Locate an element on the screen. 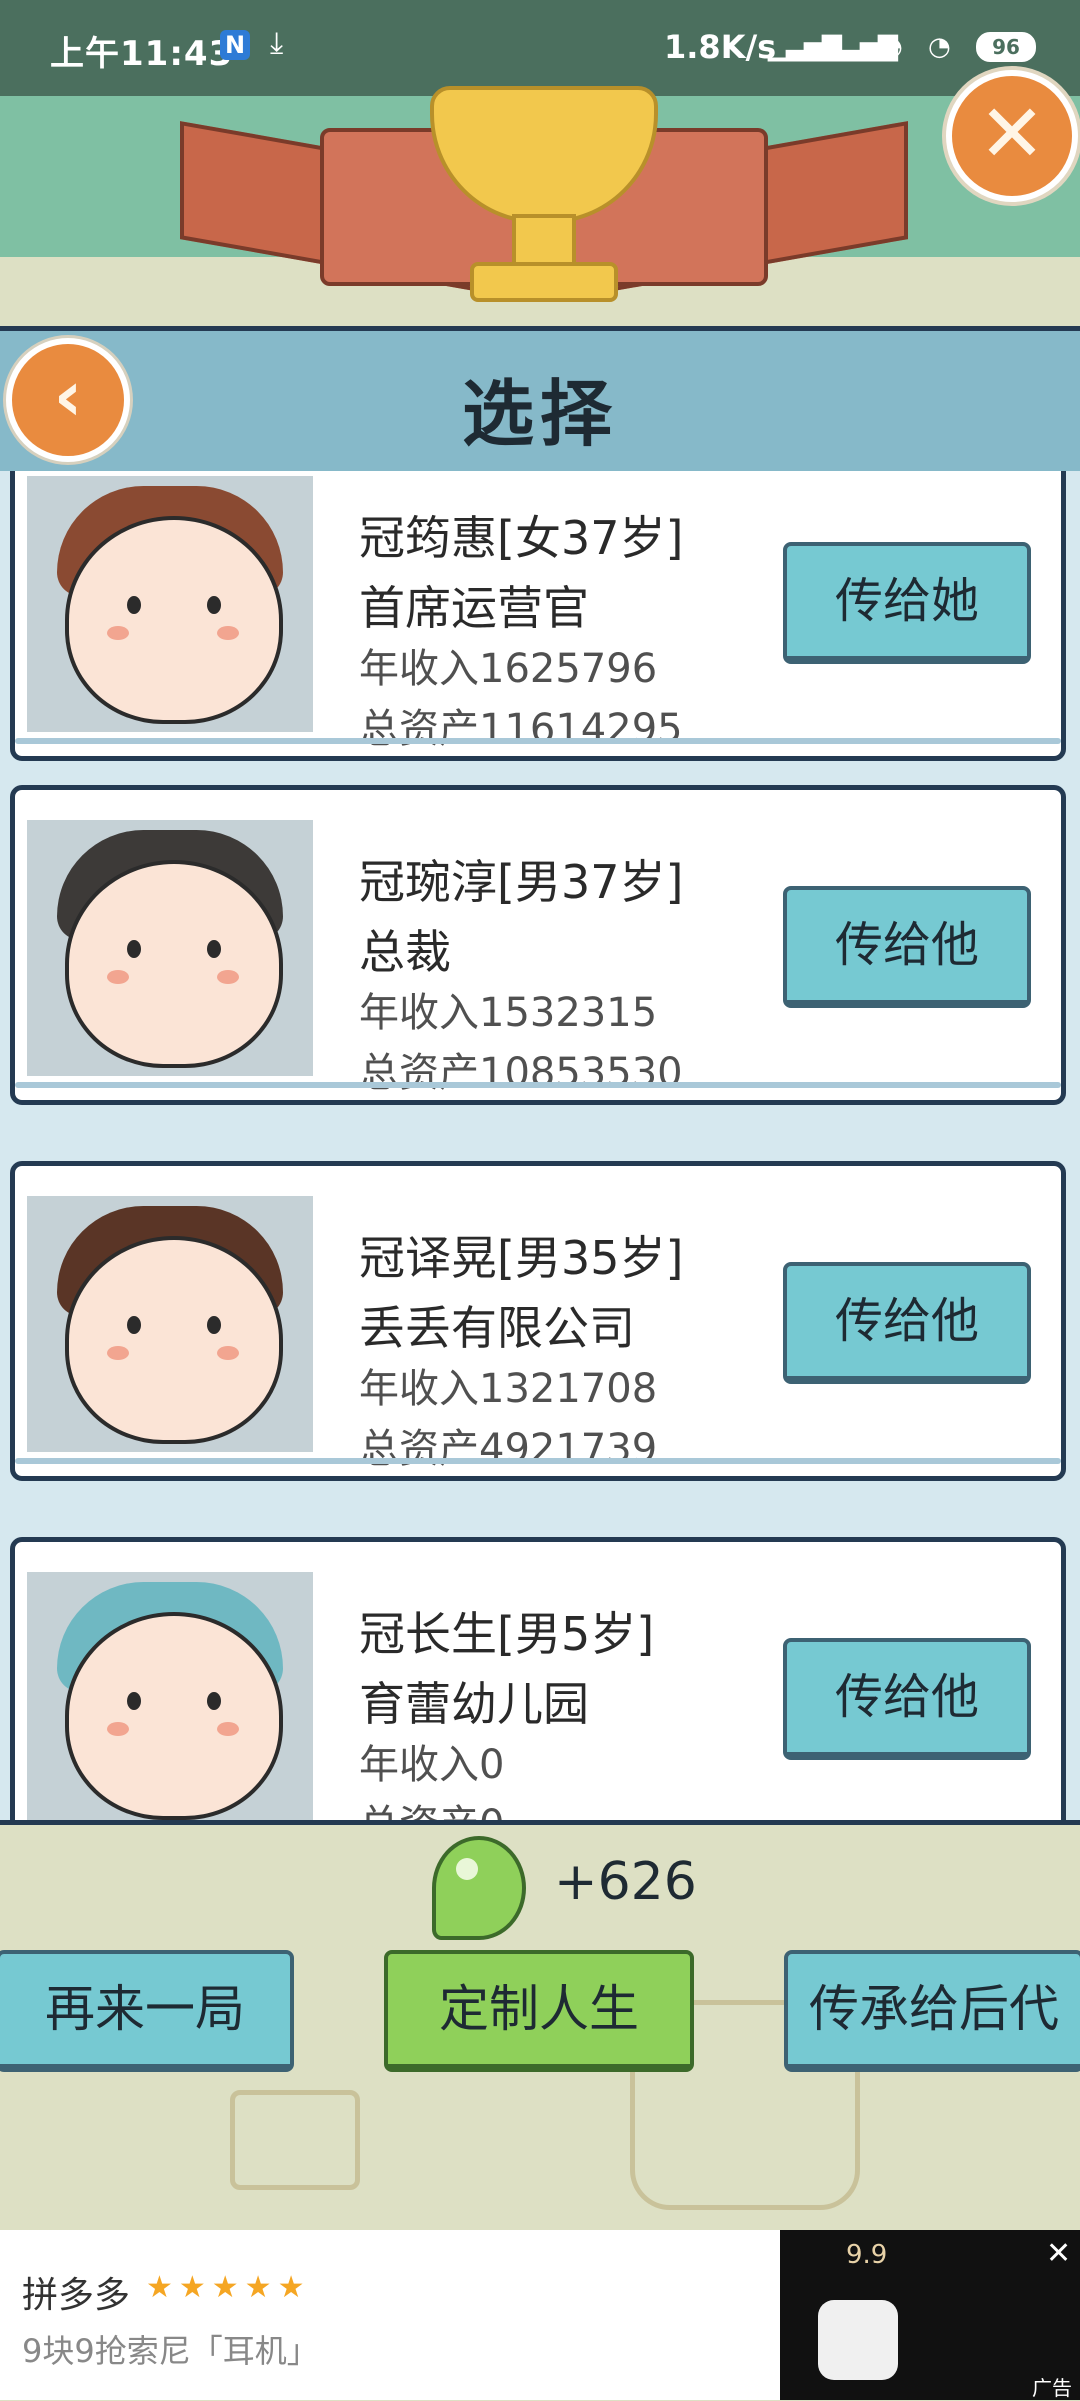 The width and height of the screenshot is (1080, 2401). trophy-base is located at coordinates (544, 282).